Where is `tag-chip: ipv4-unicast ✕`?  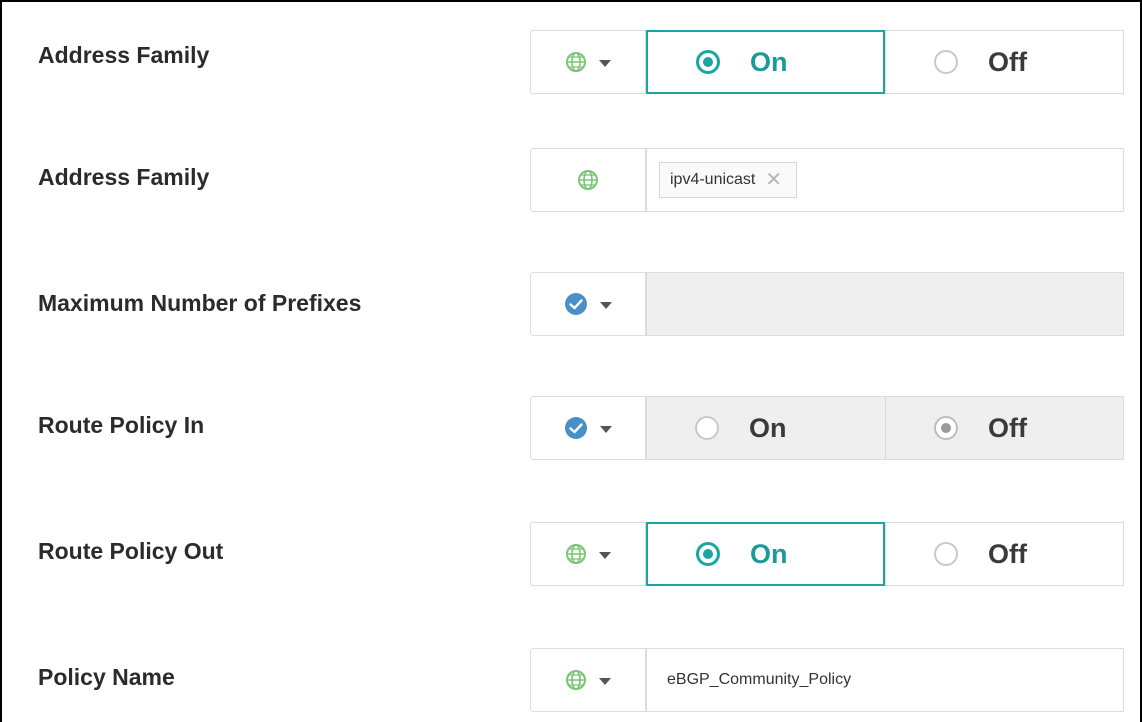
tag-chip: ipv4-unicast ✕ is located at coordinates (728, 180).